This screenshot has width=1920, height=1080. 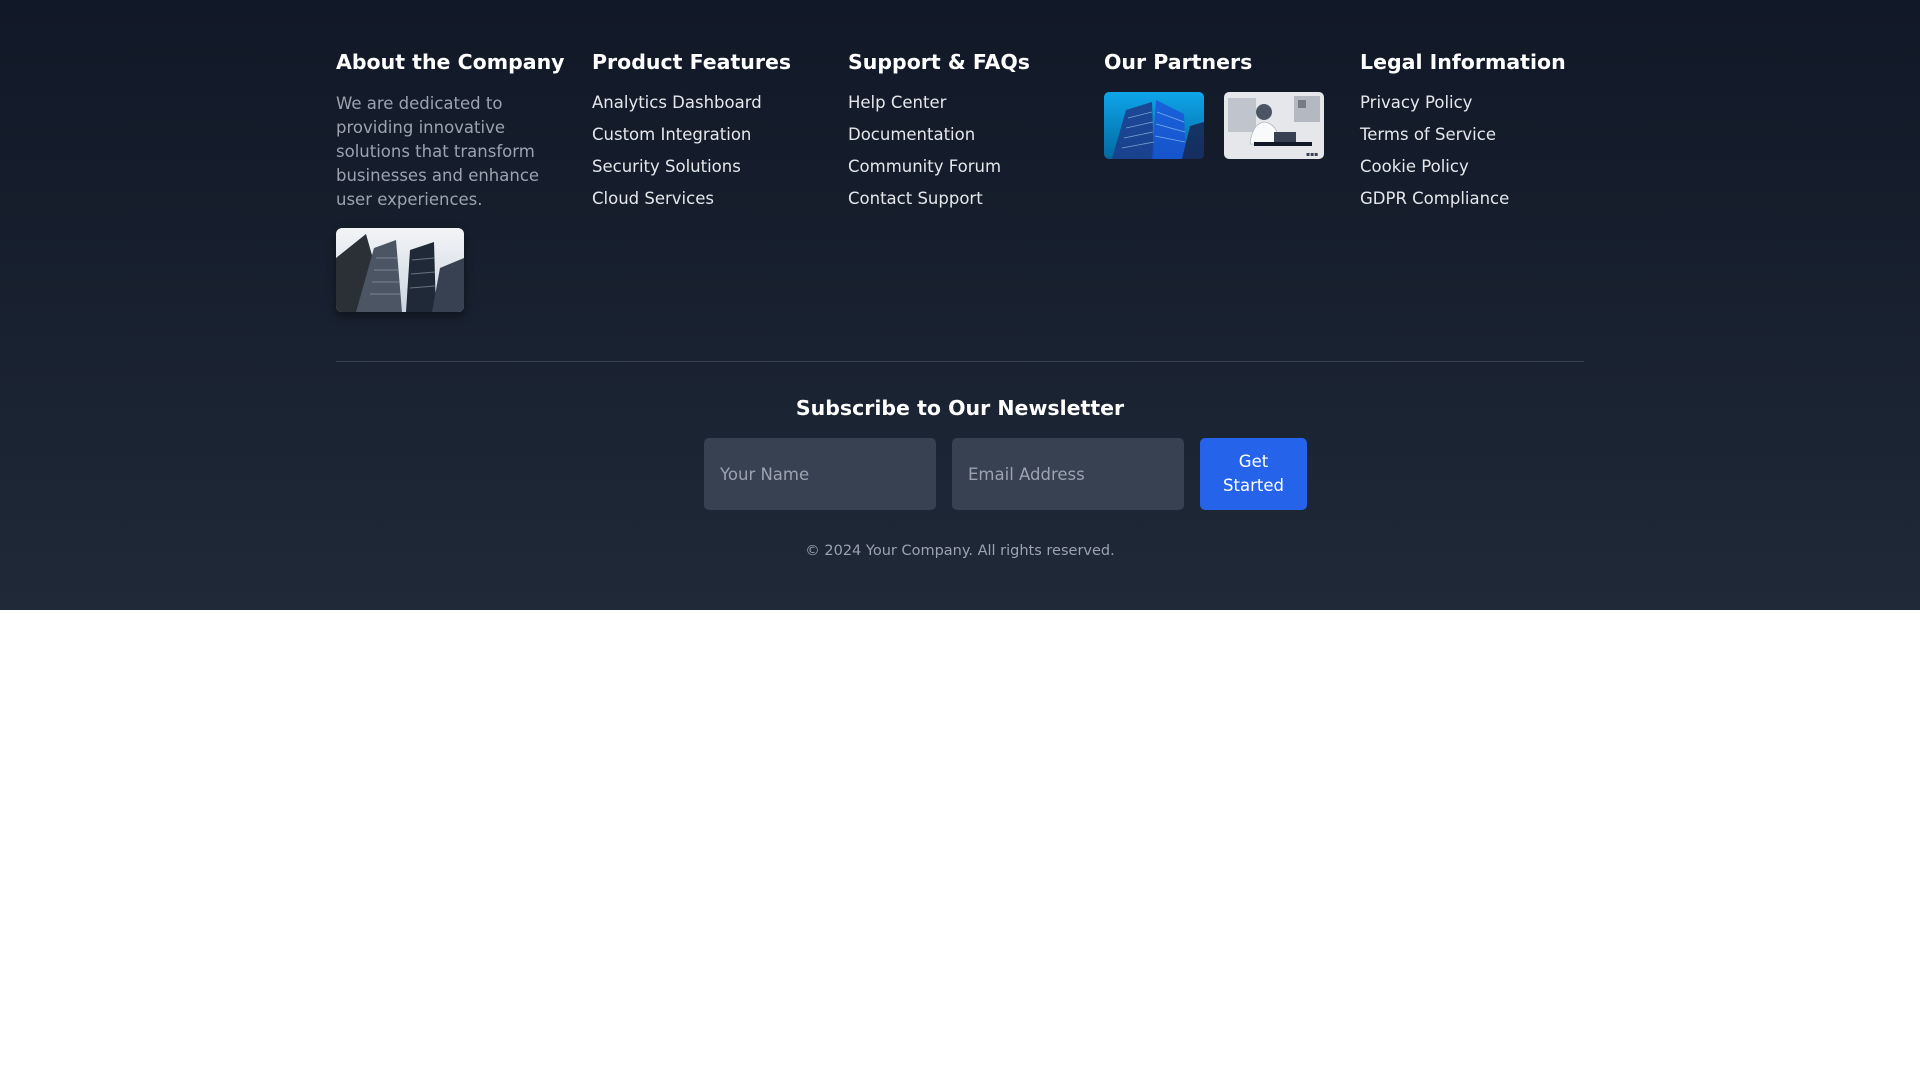 I want to click on support-heading: Support & FAQs, so click(x=939, y=62).